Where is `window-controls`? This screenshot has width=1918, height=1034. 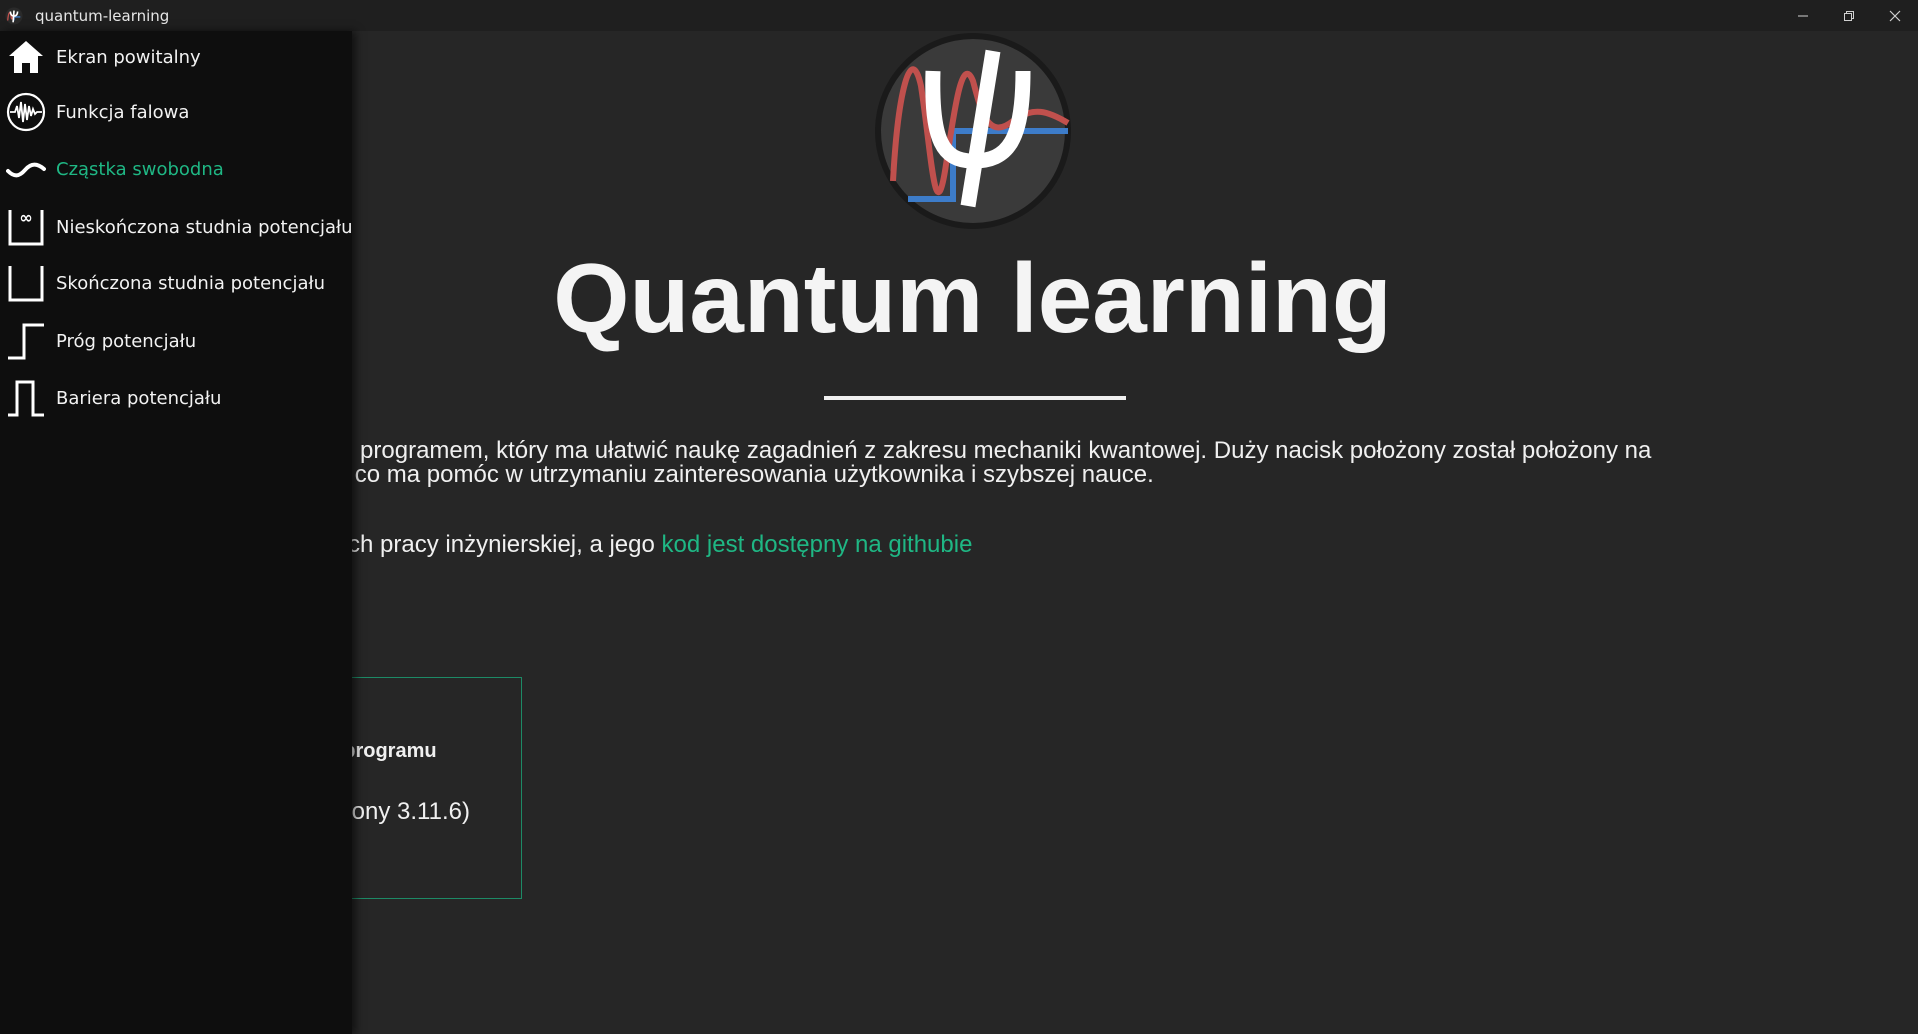 window-controls is located at coordinates (1849, 15).